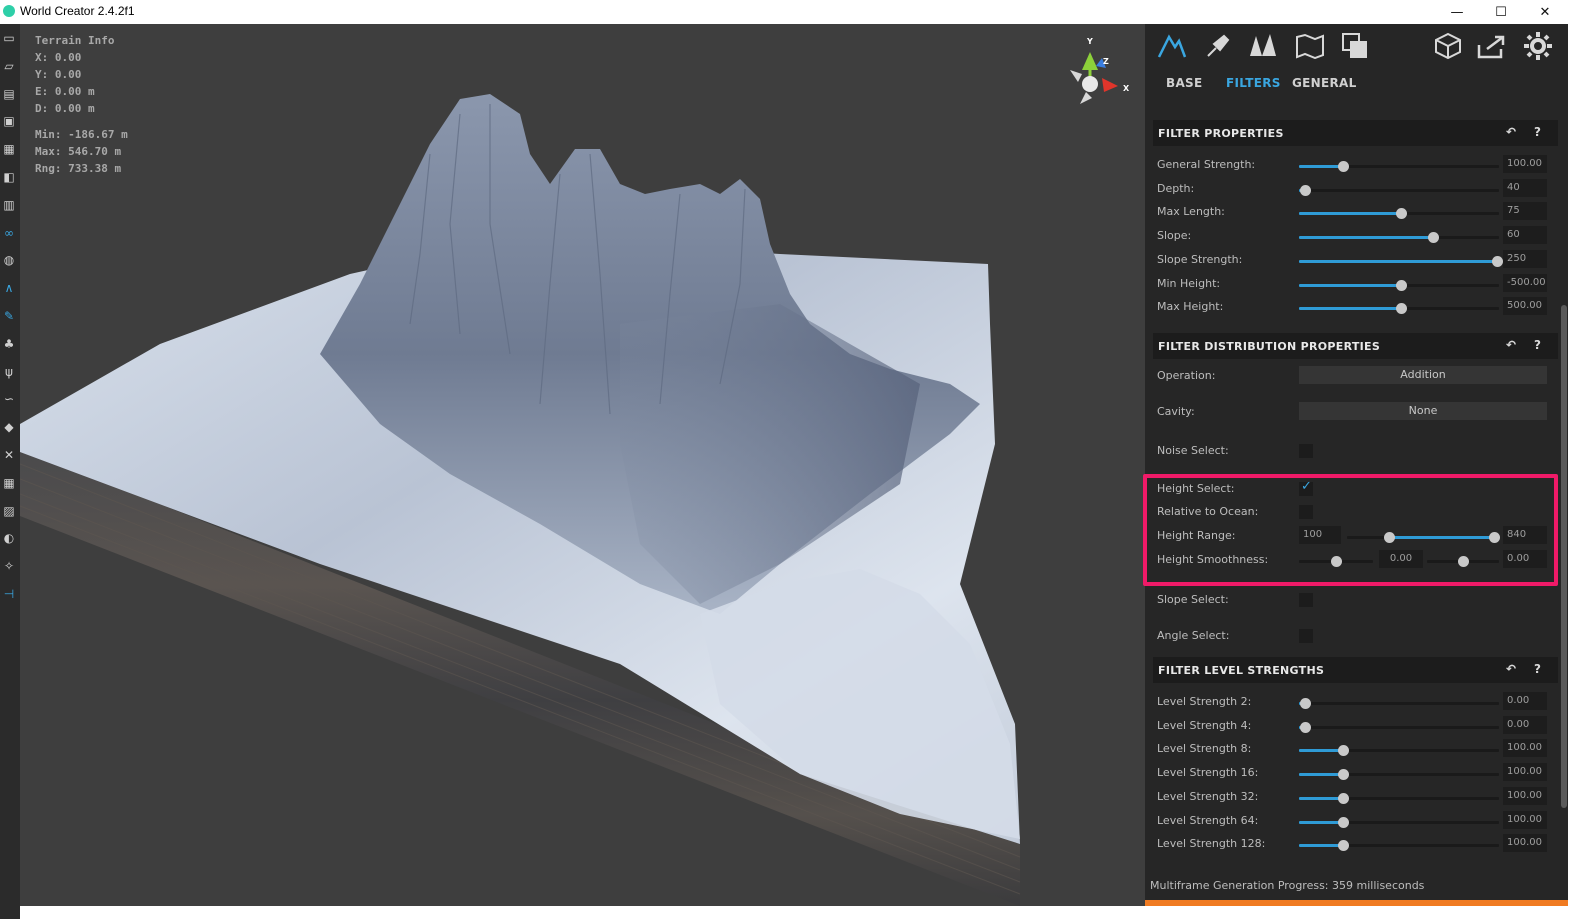 Image resolution: width=1591 pixels, height=919 pixels. Describe the element at coordinates (1545, 12) in the screenshot. I see `close-button: ✕` at that location.